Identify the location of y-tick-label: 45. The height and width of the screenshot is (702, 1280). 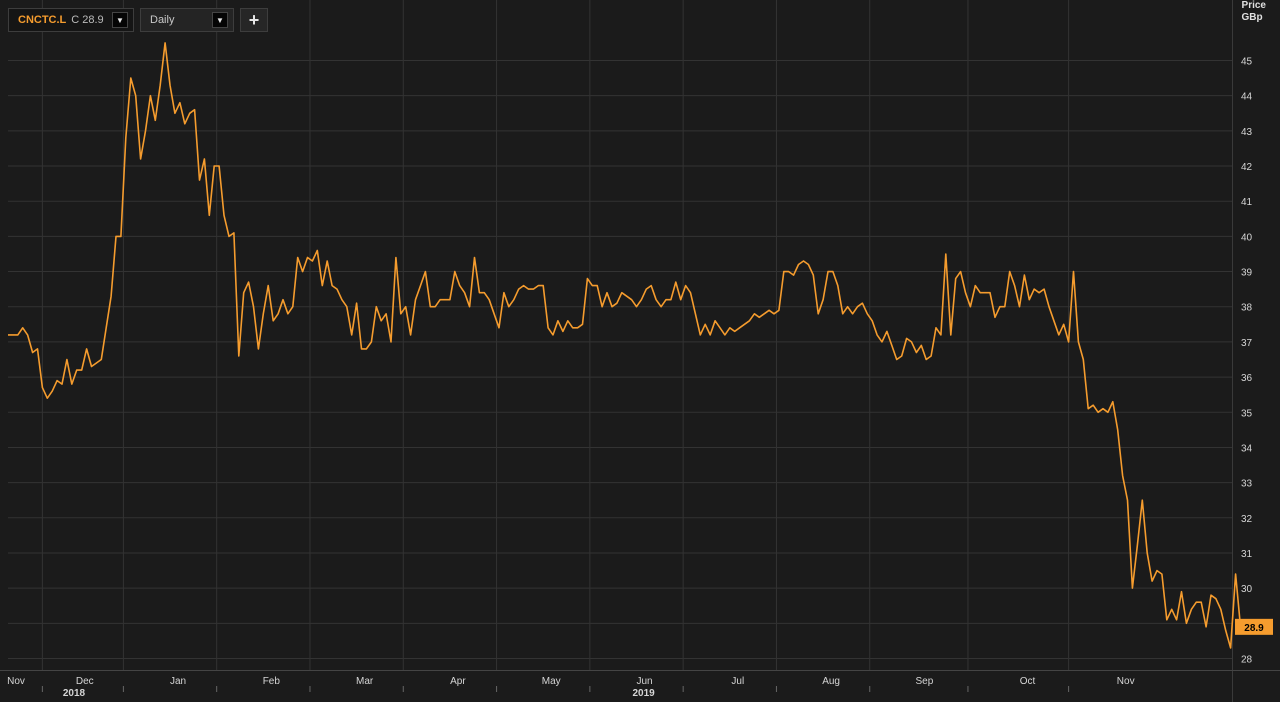
(1247, 62).